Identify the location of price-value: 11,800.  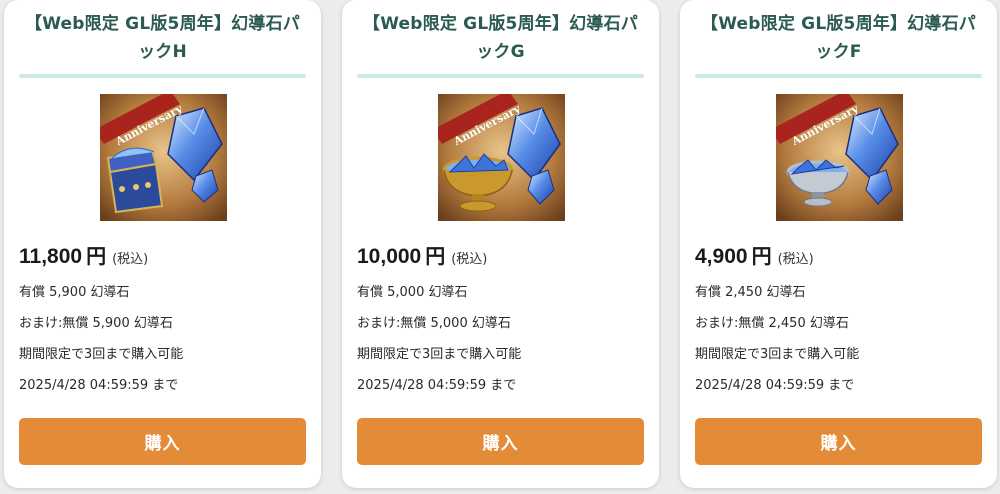
(51, 256).